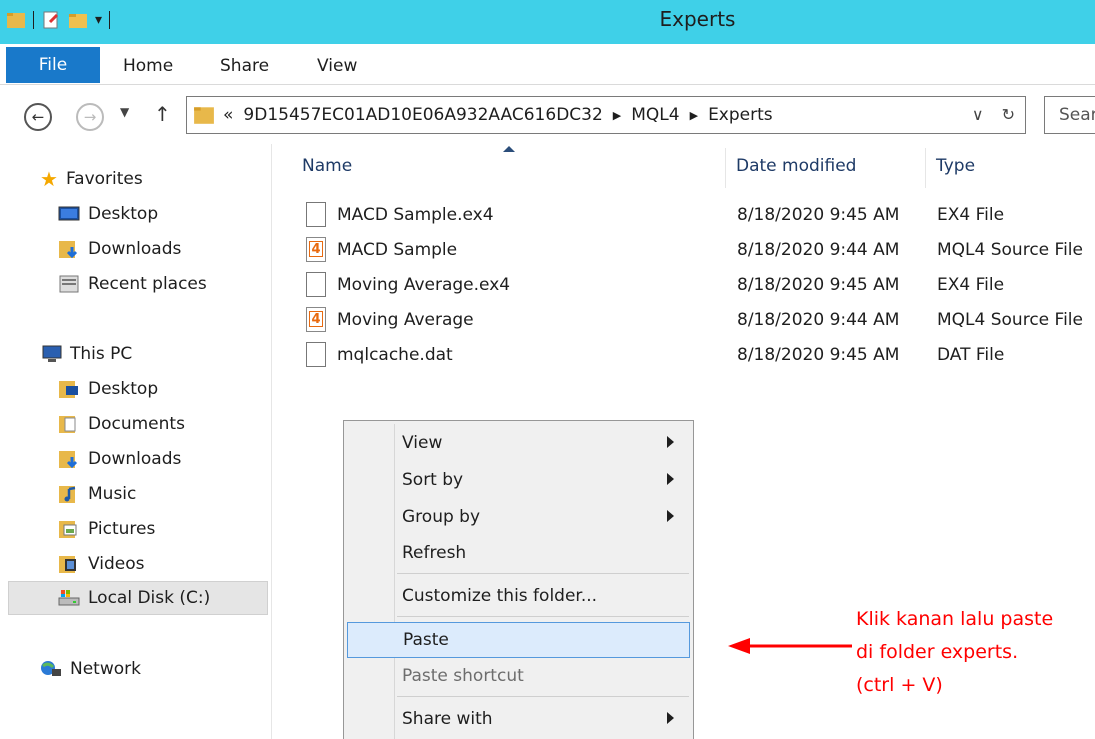 This screenshot has height=739, width=1095. I want to click on title-bar: ▾ Experts, so click(547, 22).